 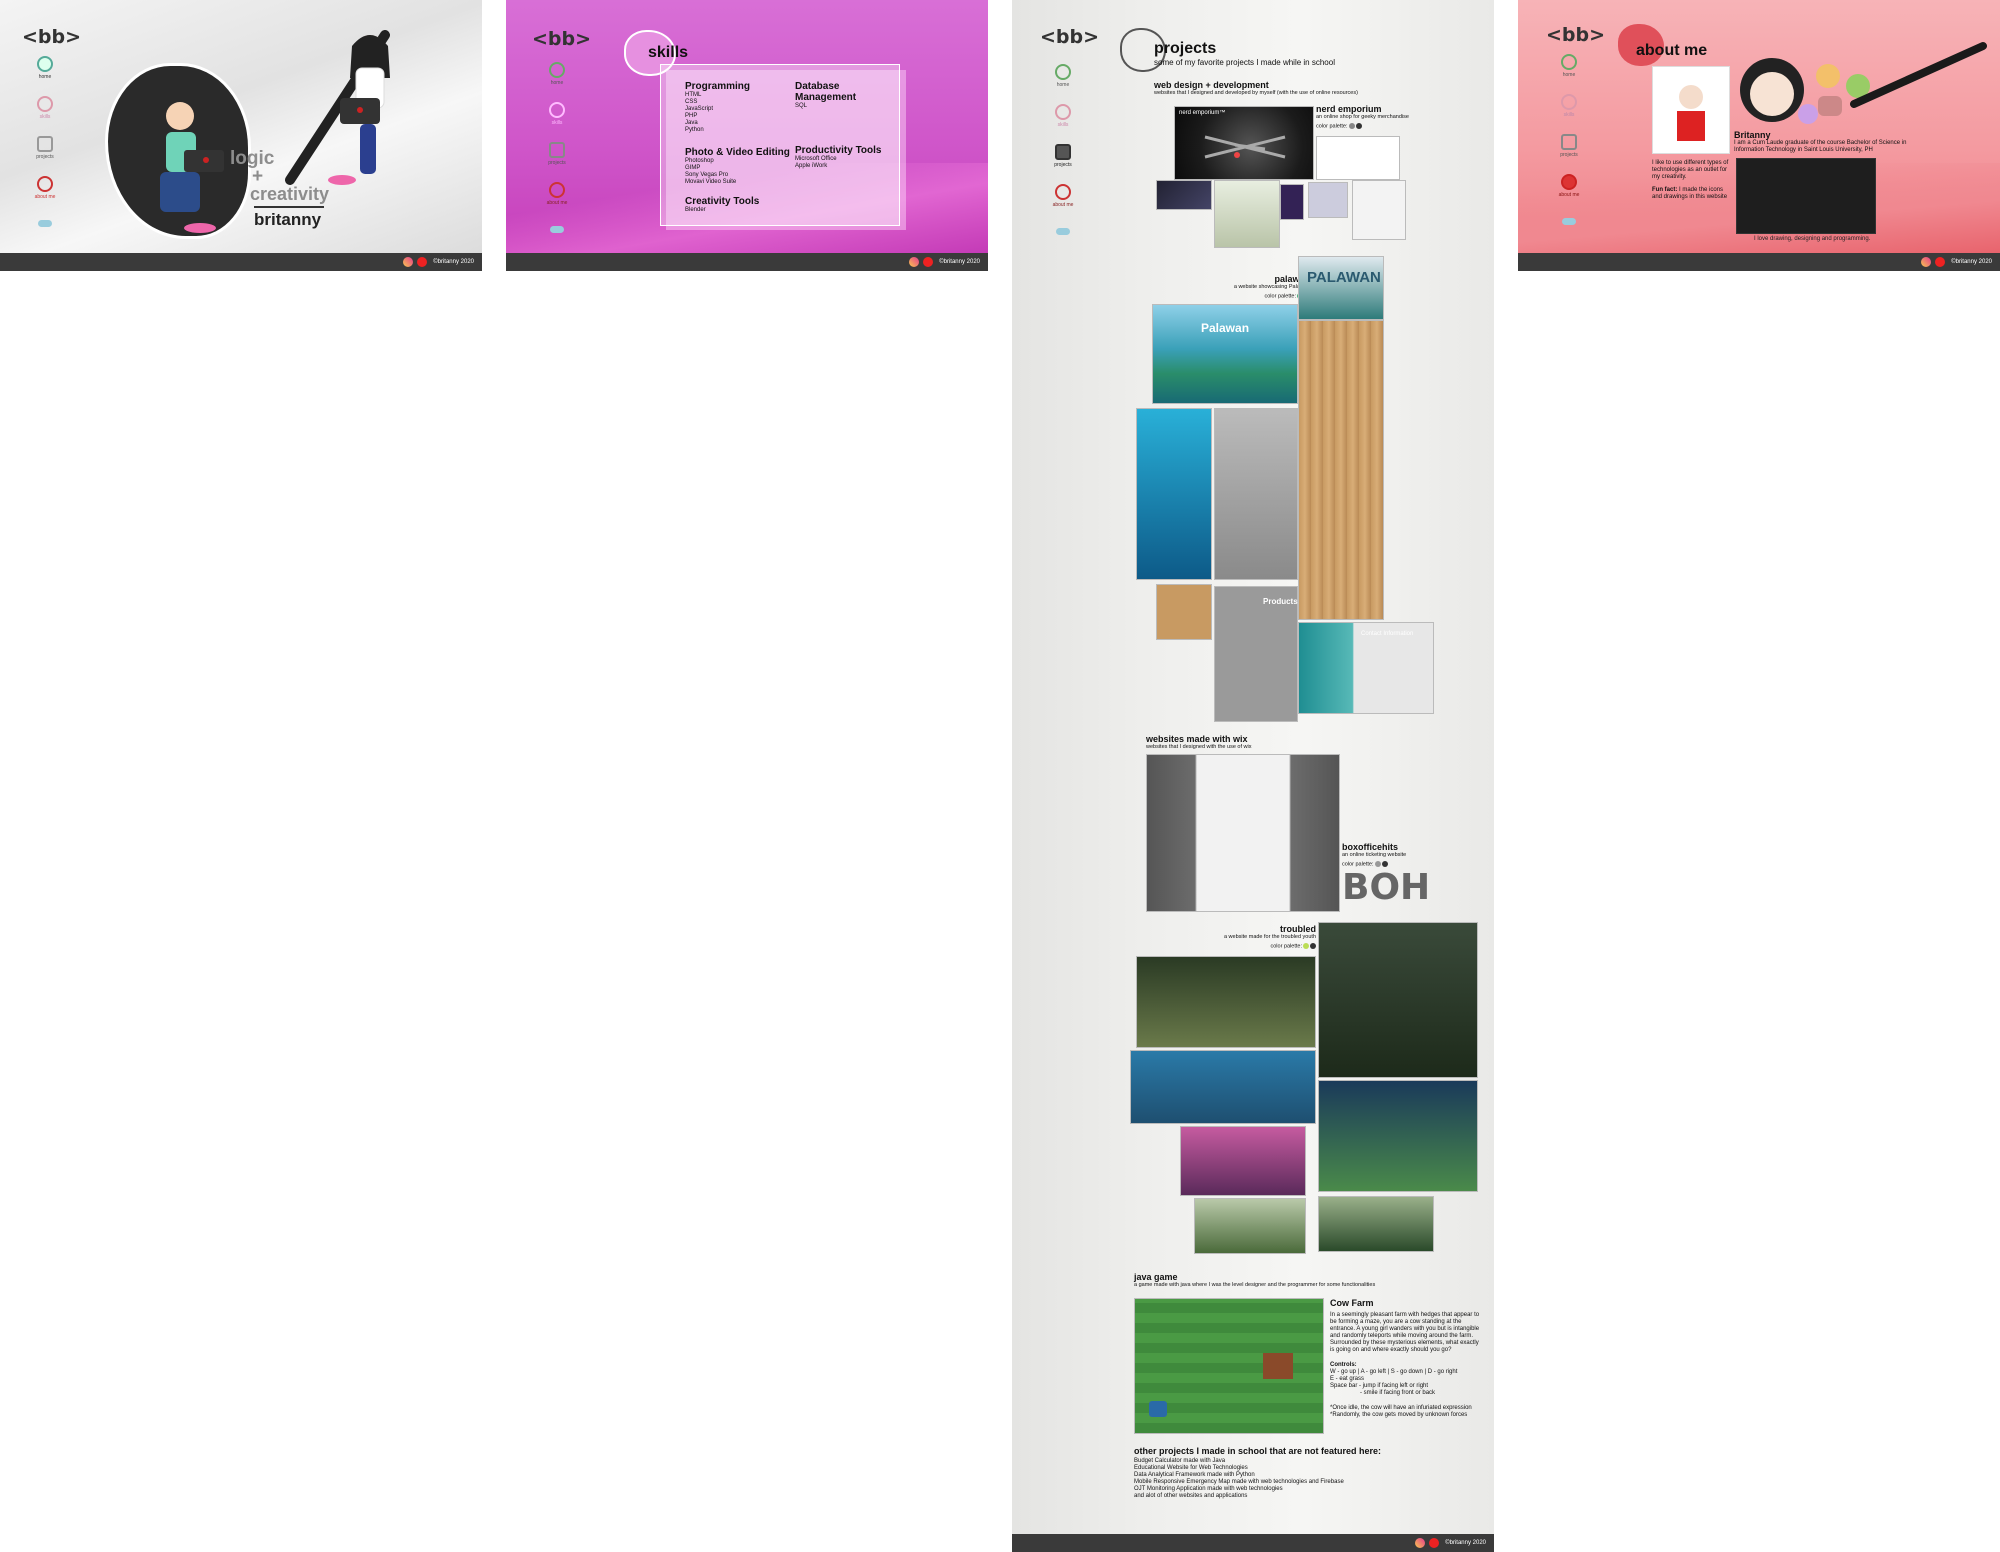 What do you see at coordinates (1672, 50) in the screenshot?
I see `about-title: about me` at bounding box center [1672, 50].